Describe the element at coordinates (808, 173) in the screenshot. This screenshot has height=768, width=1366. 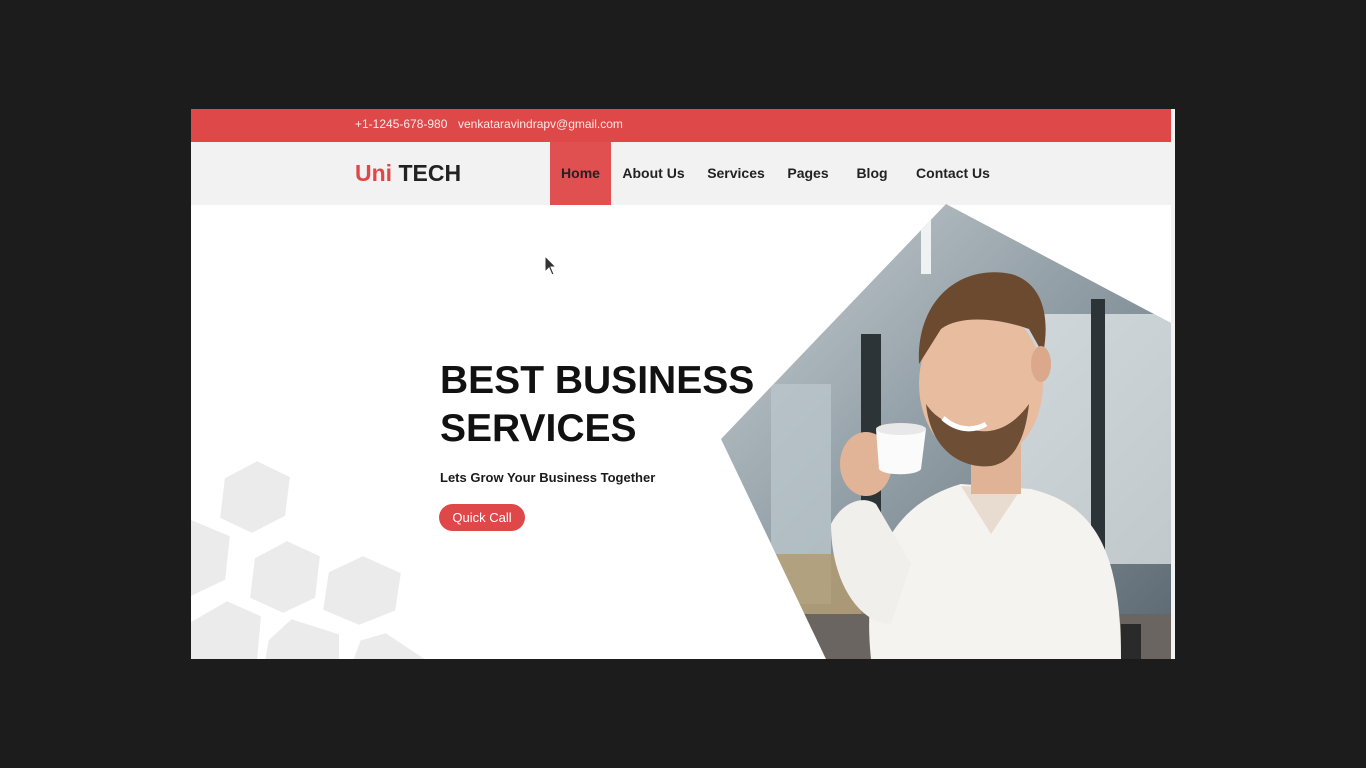
I see `nav-pages: Pages` at that location.